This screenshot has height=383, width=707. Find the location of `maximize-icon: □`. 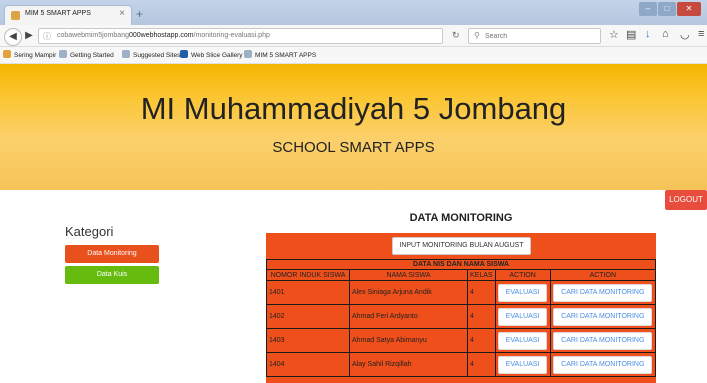

maximize-icon: □ is located at coordinates (667, 9).